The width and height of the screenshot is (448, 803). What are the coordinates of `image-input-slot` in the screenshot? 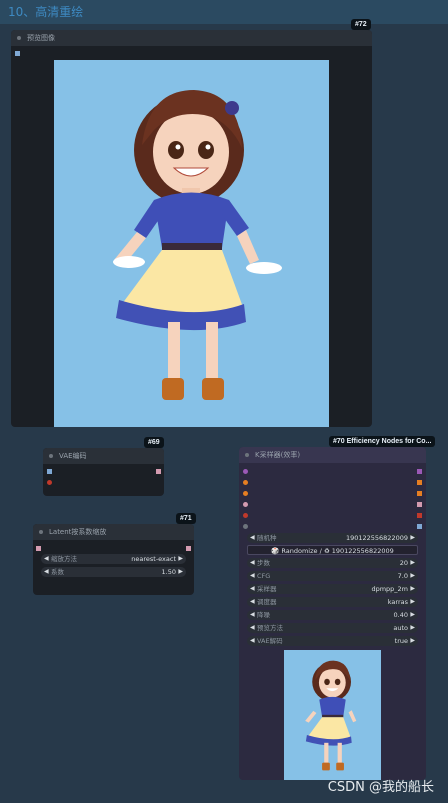 It's located at (17, 53).